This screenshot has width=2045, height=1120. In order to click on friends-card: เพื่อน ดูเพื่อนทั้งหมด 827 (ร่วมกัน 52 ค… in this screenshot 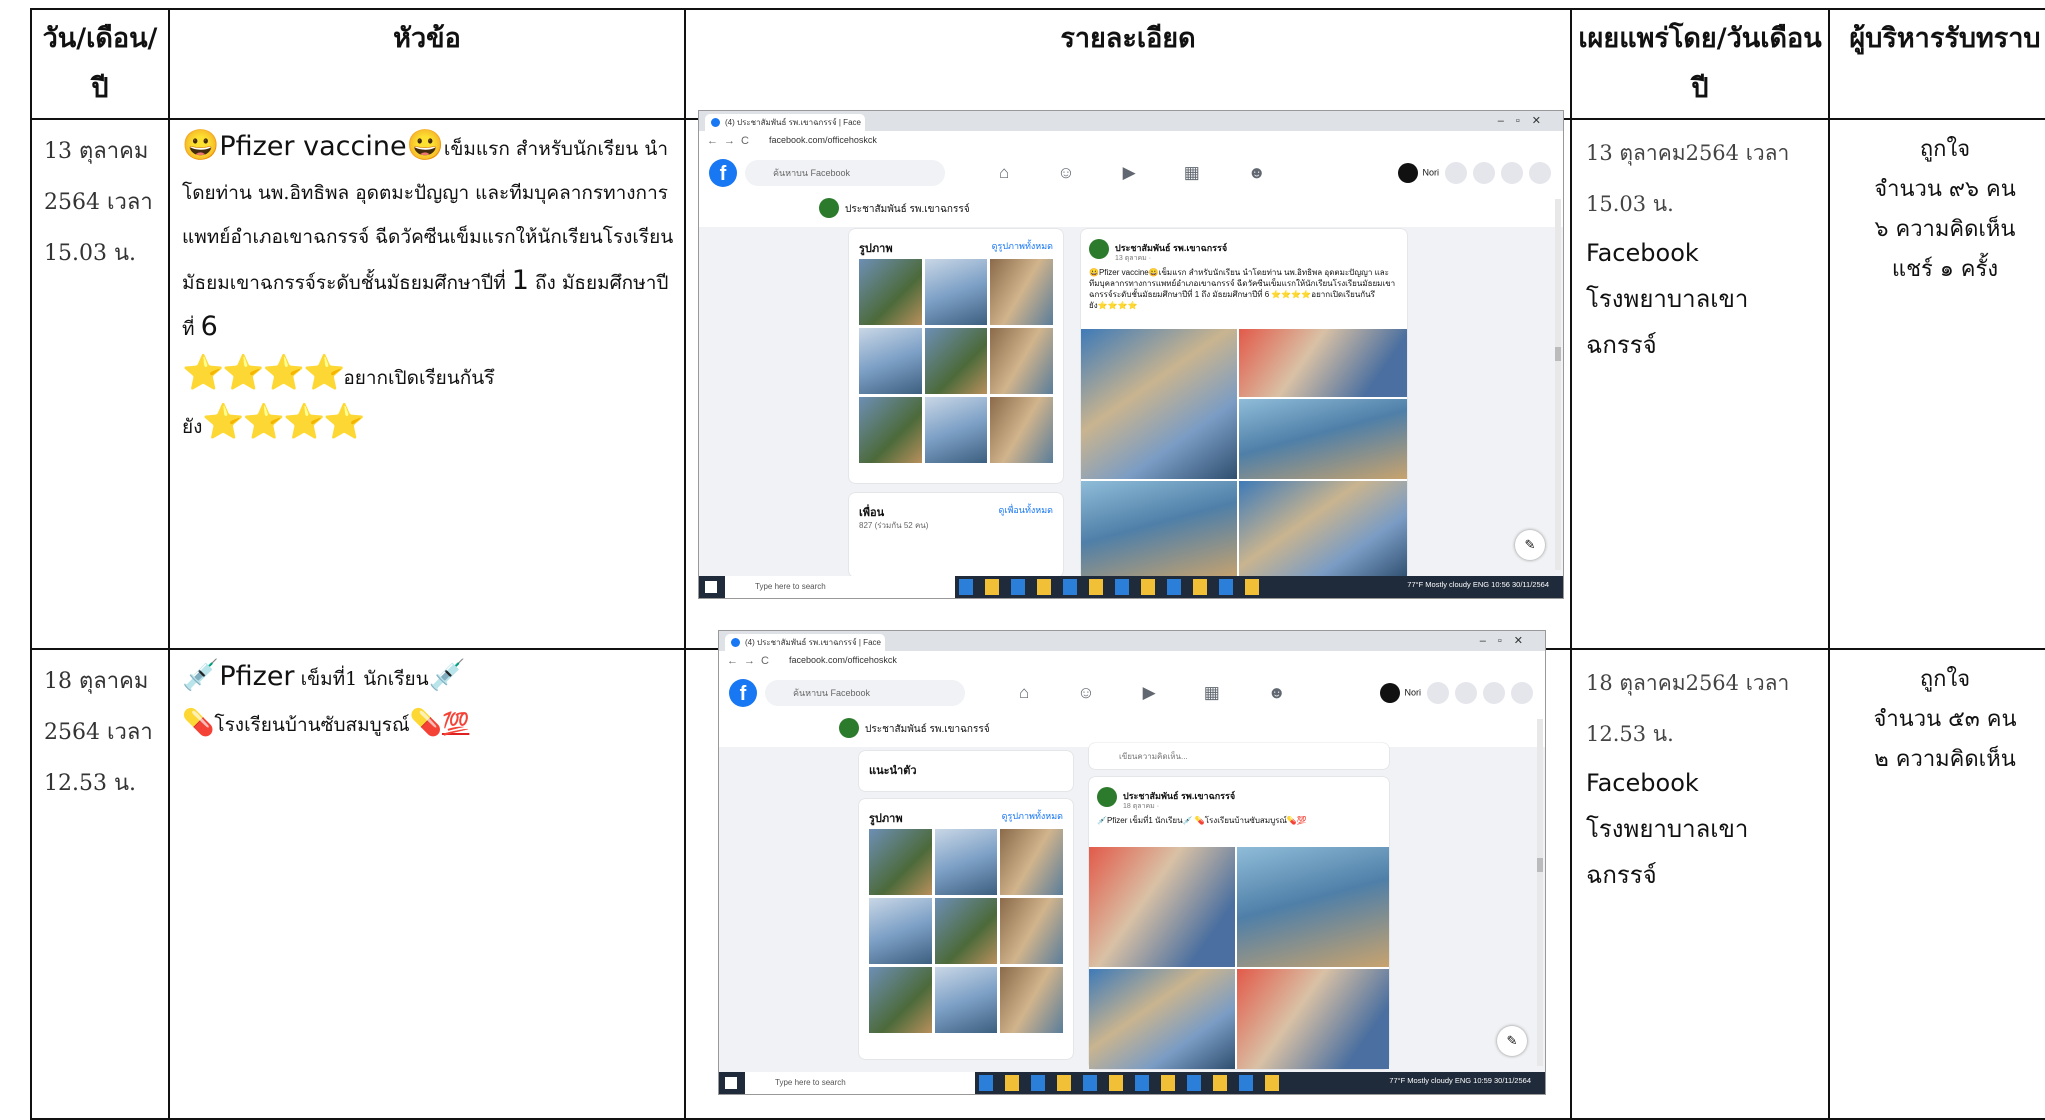, I will do `click(956, 535)`.